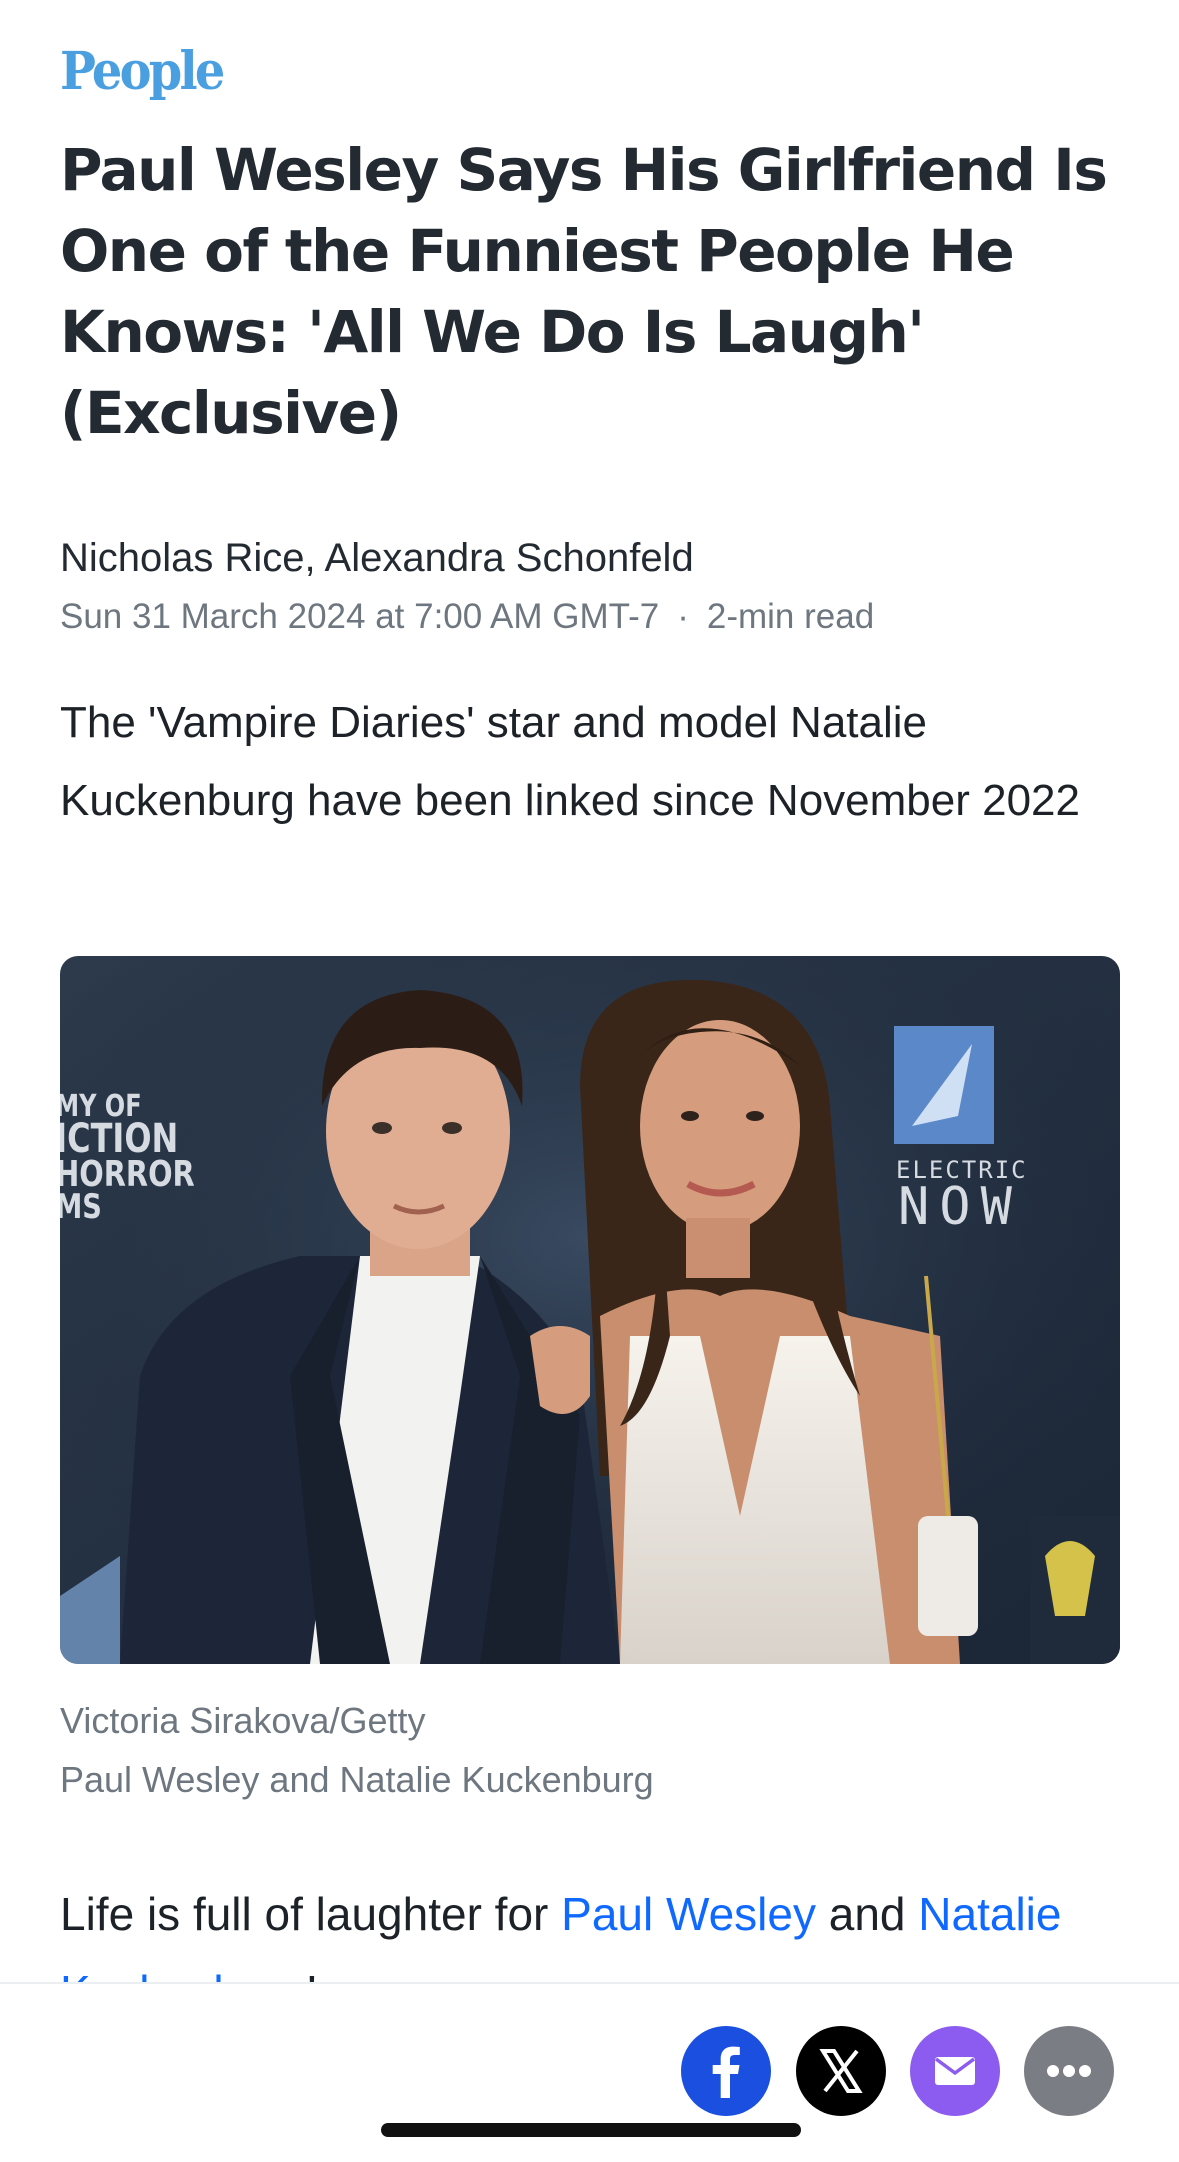 The width and height of the screenshot is (1179, 2162). What do you see at coordinates (243, 1720) in the screenshot?
I see `image-credit: Victoria Sirakova/Getty` at bounding box center [243, 1720].